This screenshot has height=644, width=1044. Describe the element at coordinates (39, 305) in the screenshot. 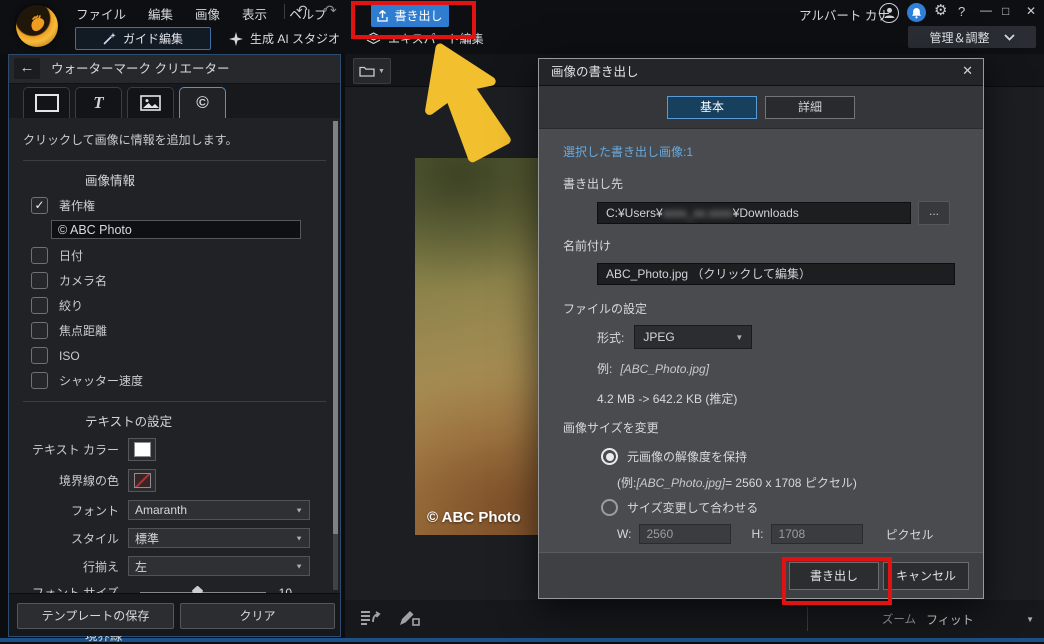

I see `aperture-checkbox` at that location.